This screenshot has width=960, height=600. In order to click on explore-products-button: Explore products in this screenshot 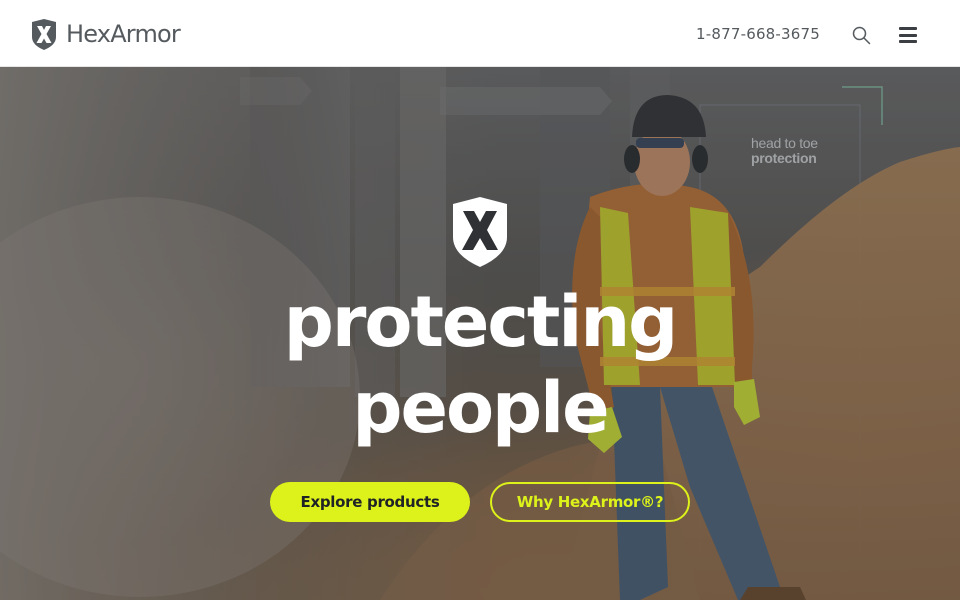, I will do `click(370, 502)`.